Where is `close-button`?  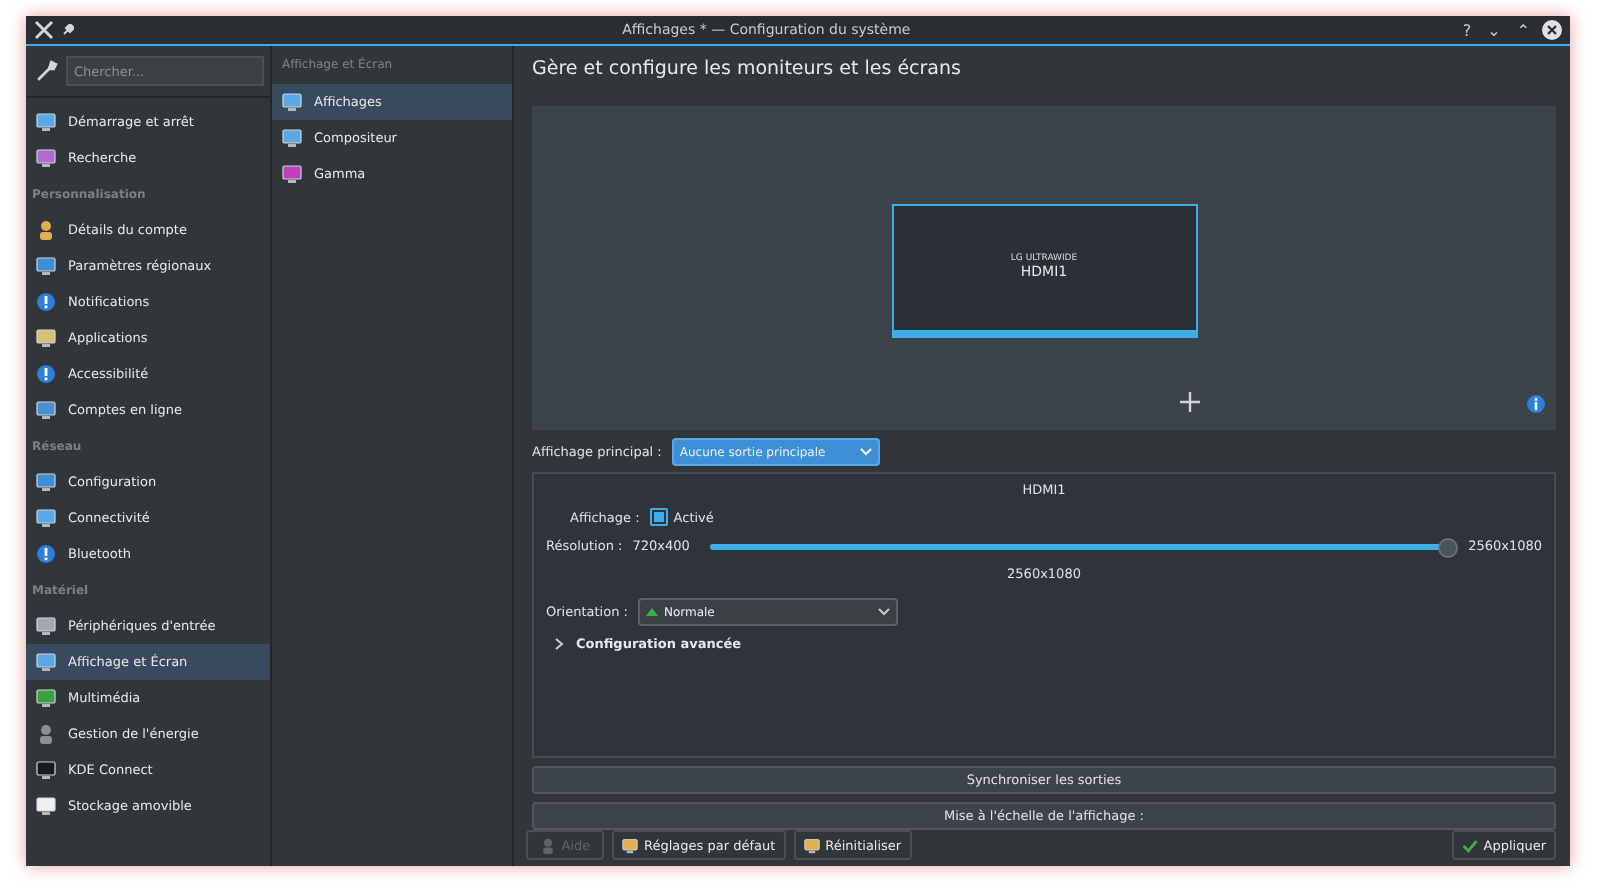
close-button is located at coordinates (1552, 30).